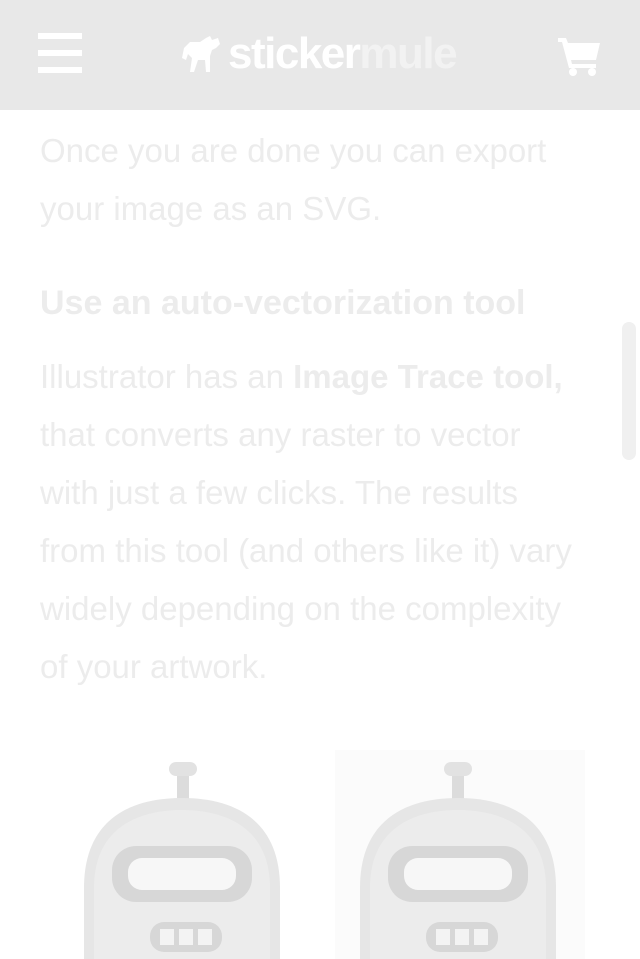 The image size is (640, 959). I want to click on logo-text-sticker: sticker, so click(294, 53).